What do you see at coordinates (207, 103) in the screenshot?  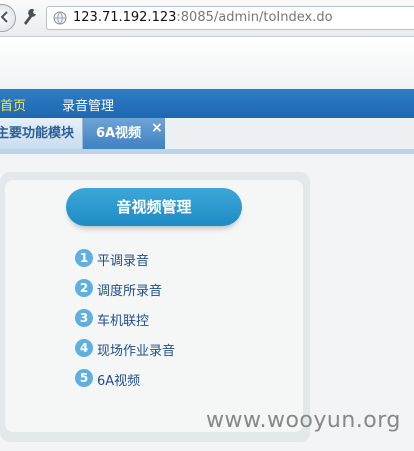 I see `top-nav: 首页 录音管理` at bounding box center [207, 103].